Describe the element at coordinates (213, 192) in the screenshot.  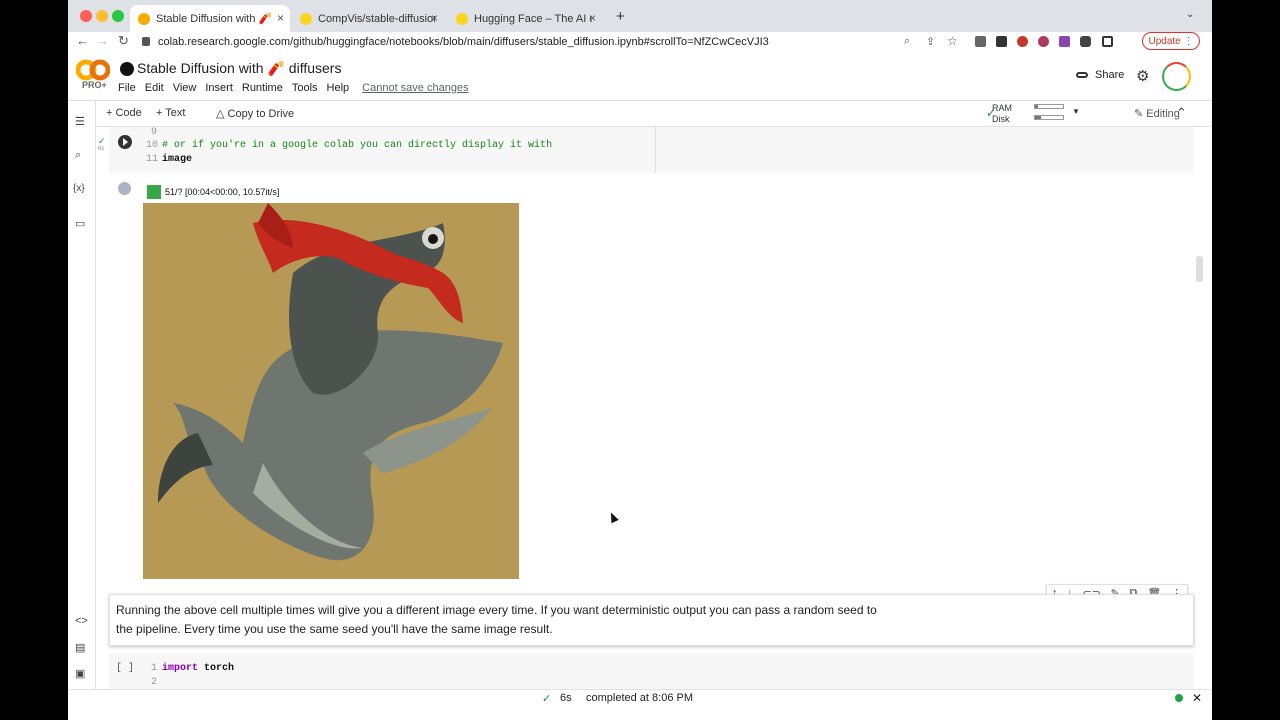
I see `progress-output: 51/? [00:04<00:00, 10.57it/s]` at that location.